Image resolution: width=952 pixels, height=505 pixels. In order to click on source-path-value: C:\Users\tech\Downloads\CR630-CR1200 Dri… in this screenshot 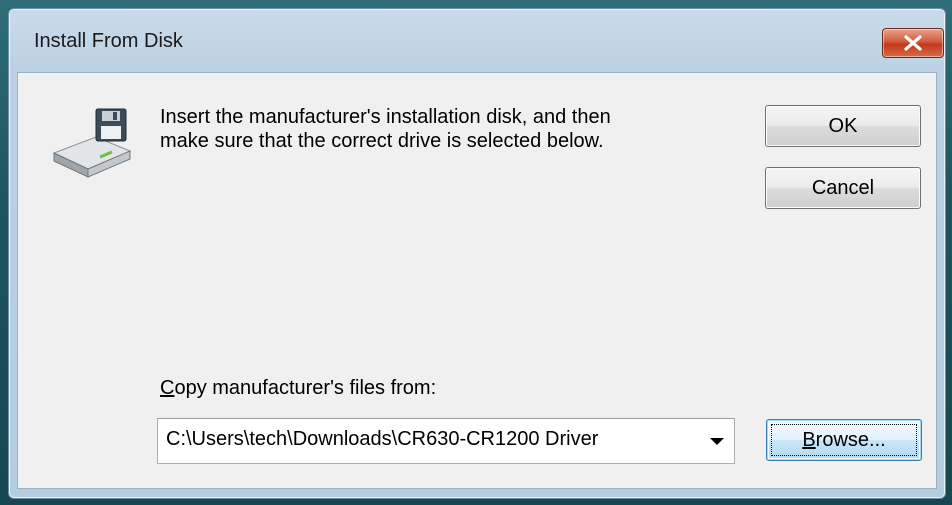, I will do `click(382, 439)`.